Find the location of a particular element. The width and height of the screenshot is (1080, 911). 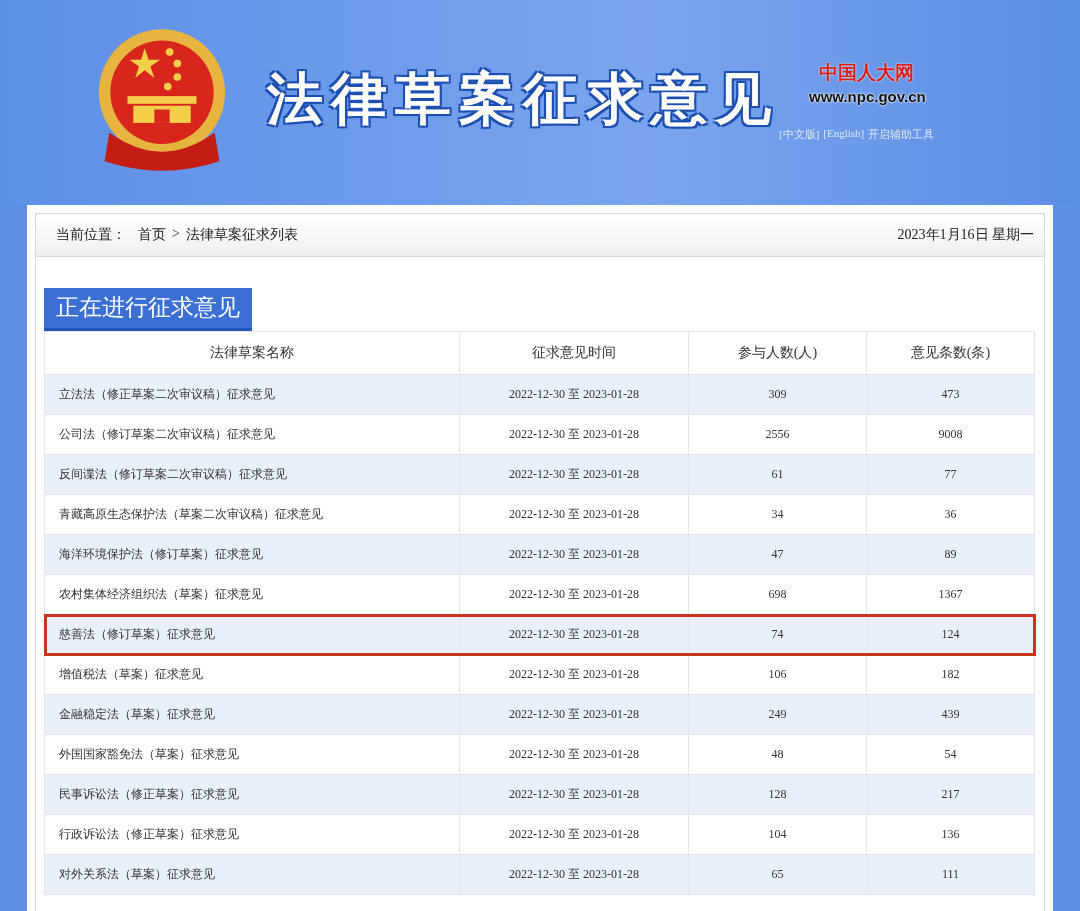

table-cell: 217 is located at coordinates (950, 794).